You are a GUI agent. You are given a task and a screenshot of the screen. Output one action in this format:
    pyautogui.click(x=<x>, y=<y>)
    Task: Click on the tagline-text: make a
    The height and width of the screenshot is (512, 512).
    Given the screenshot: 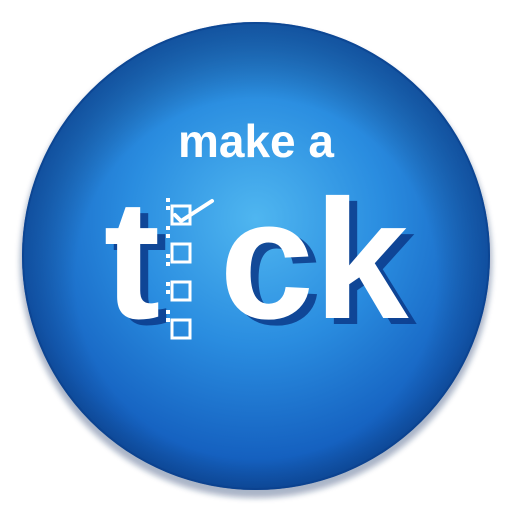 What is the action you would take?
    pyautogui.click(x=256, y=141)
    